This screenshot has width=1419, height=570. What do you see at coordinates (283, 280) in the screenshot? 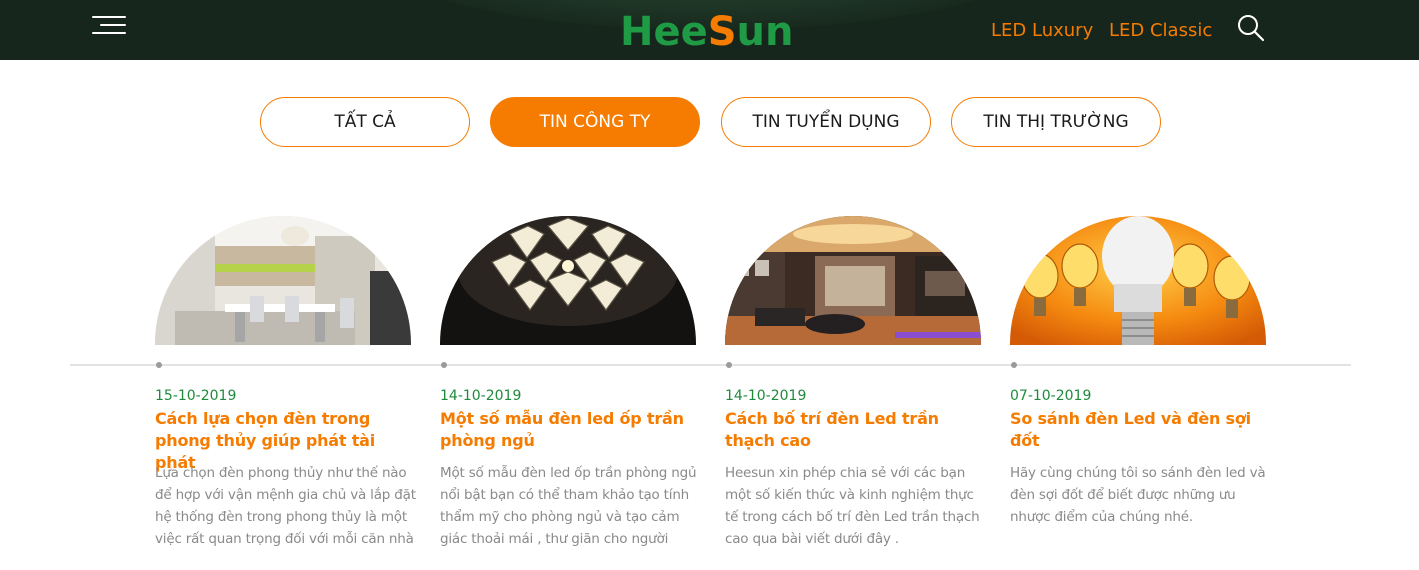
I see `news-thumbnail-kitchen` at bounding box center [283, 280].